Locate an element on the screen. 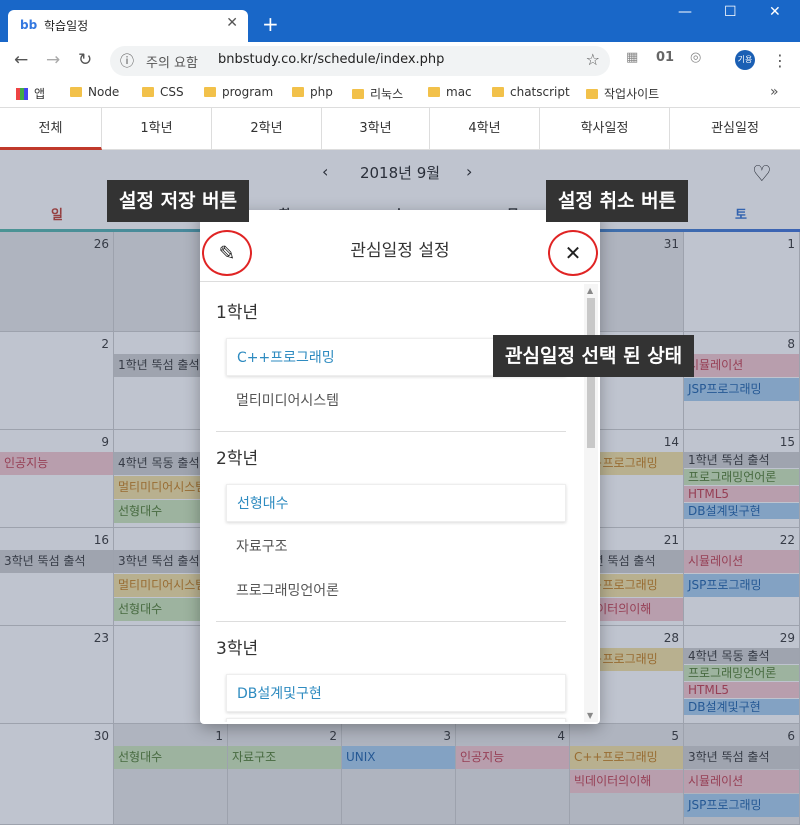 This screenshot has width=800, height=825. security-warning: 주의 요함 is located at coordinates (172, 63).